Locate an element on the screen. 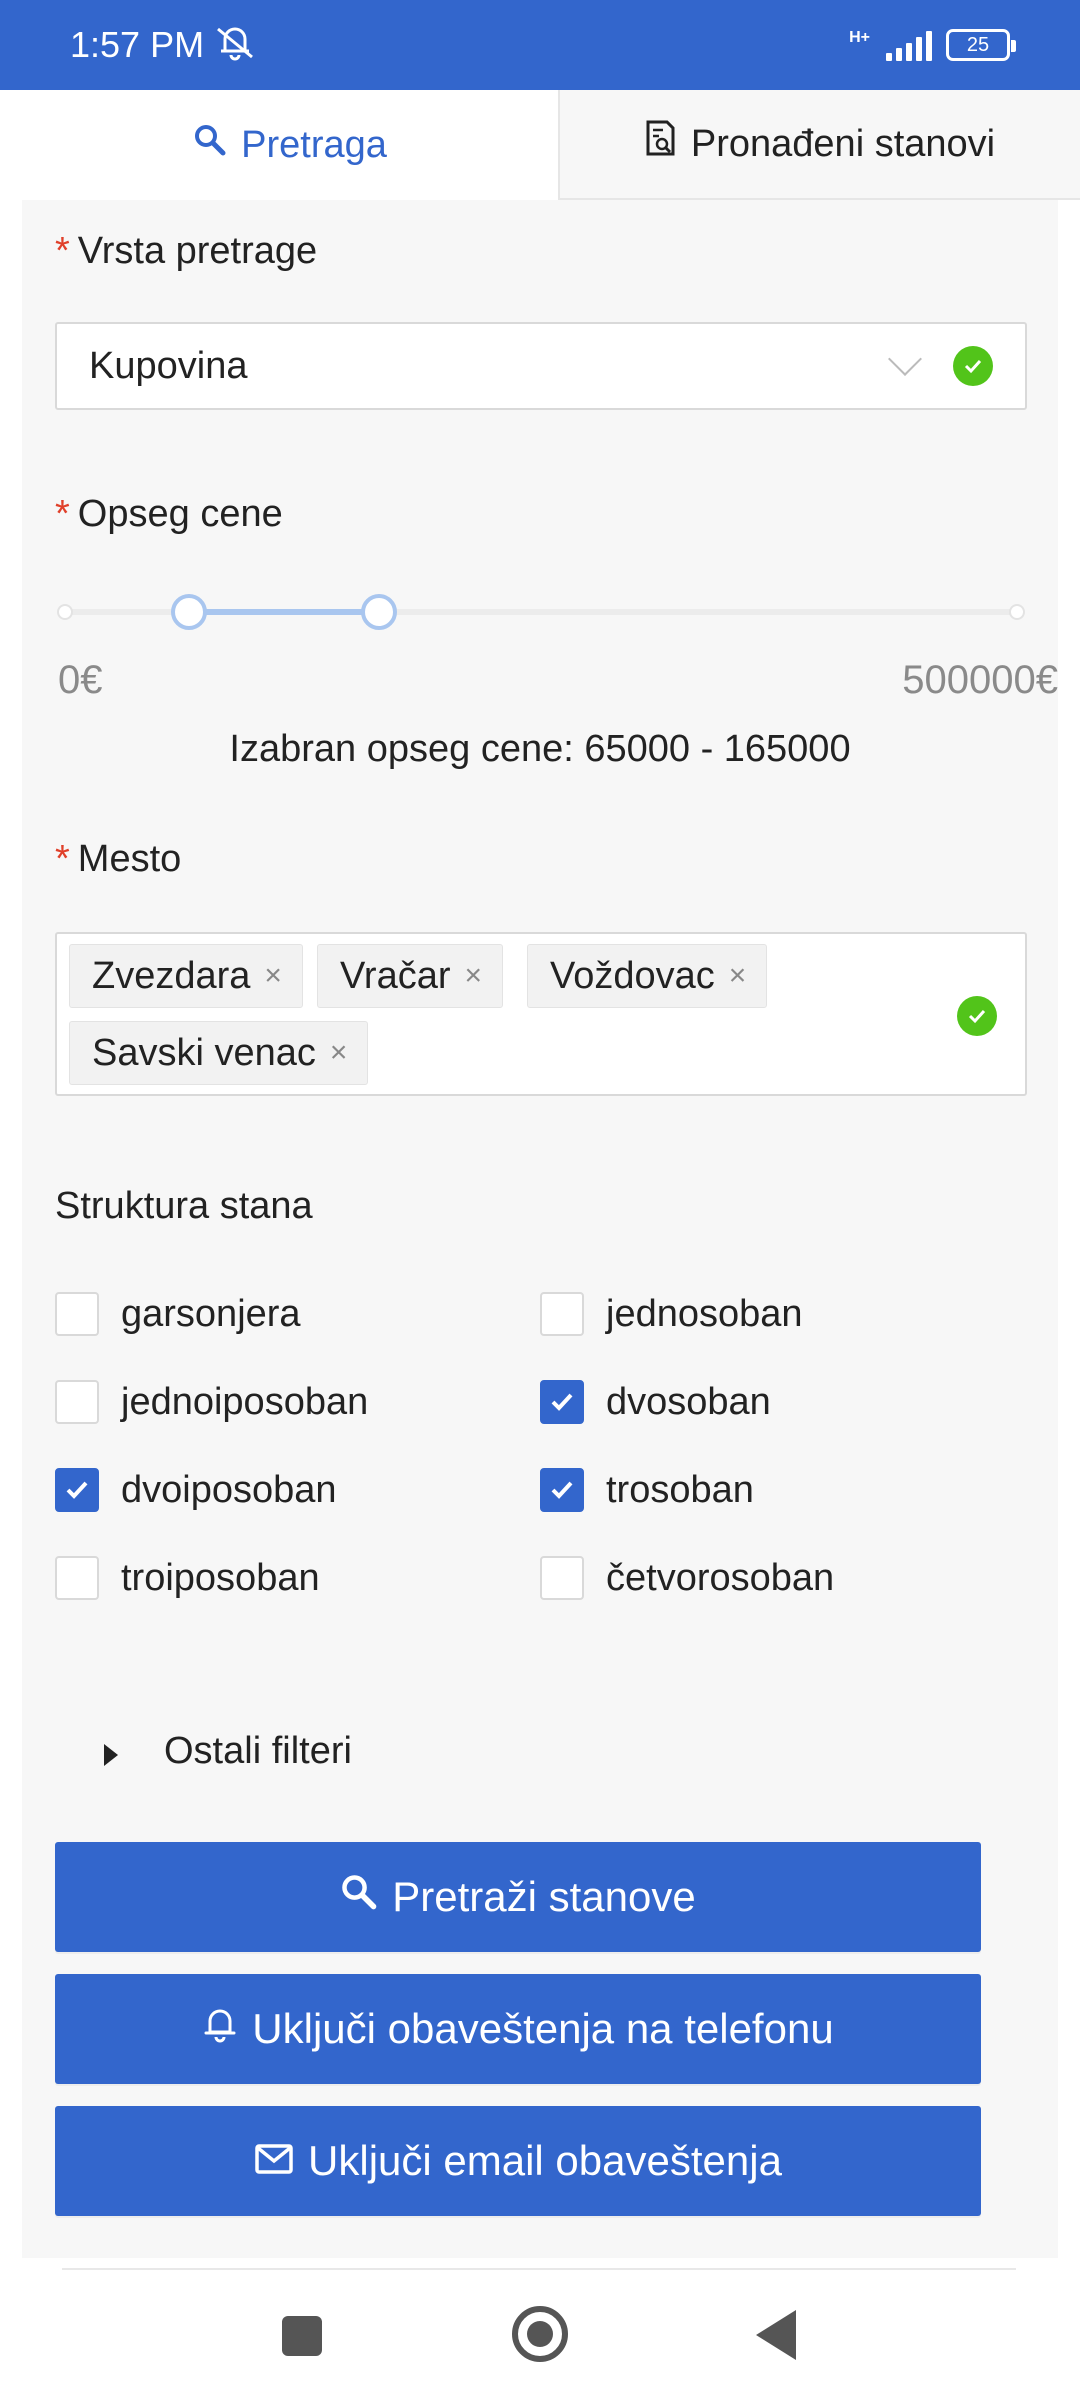  back-button is located at coordinates (776, 2335).